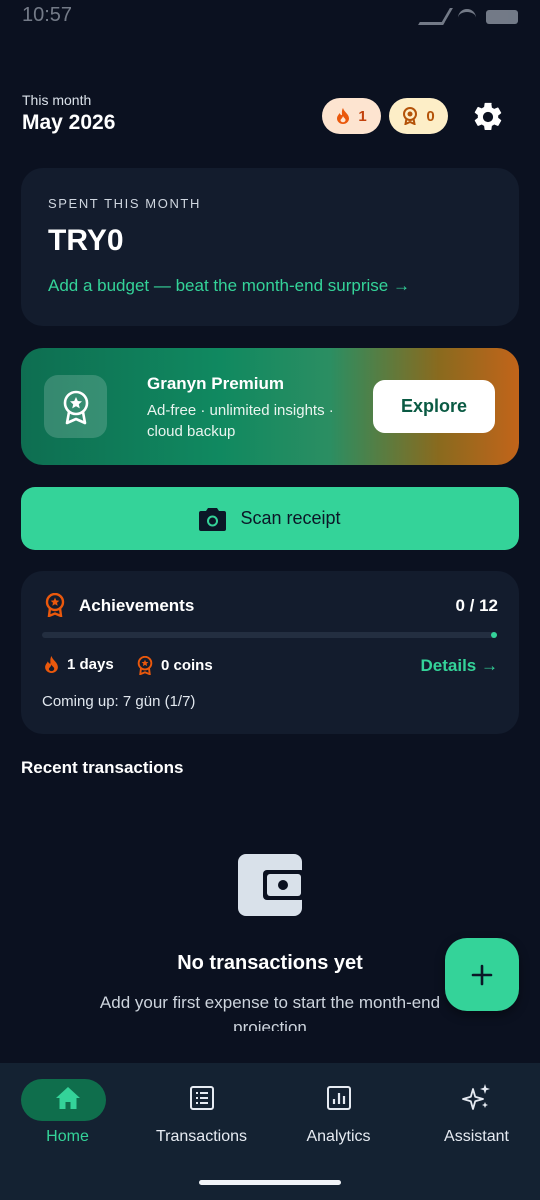  Describe the element at coordinates (269, 635) in the screenshot. I see `achievements-progress-track` at that location.